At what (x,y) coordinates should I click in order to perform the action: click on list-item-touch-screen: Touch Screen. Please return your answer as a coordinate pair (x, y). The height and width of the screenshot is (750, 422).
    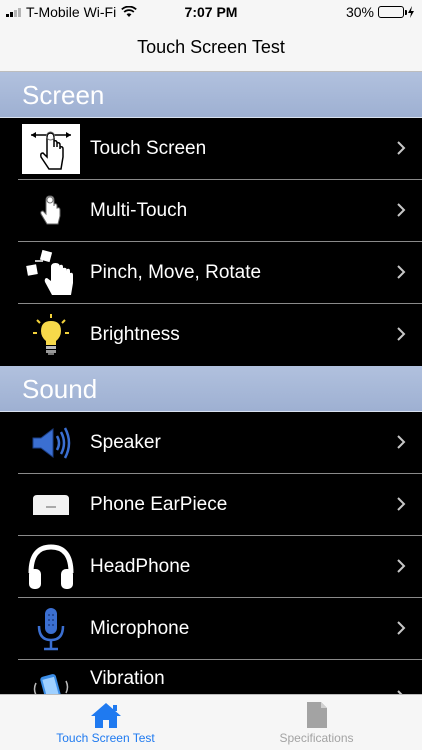
    Looking at the image, I should click on (220, 149).